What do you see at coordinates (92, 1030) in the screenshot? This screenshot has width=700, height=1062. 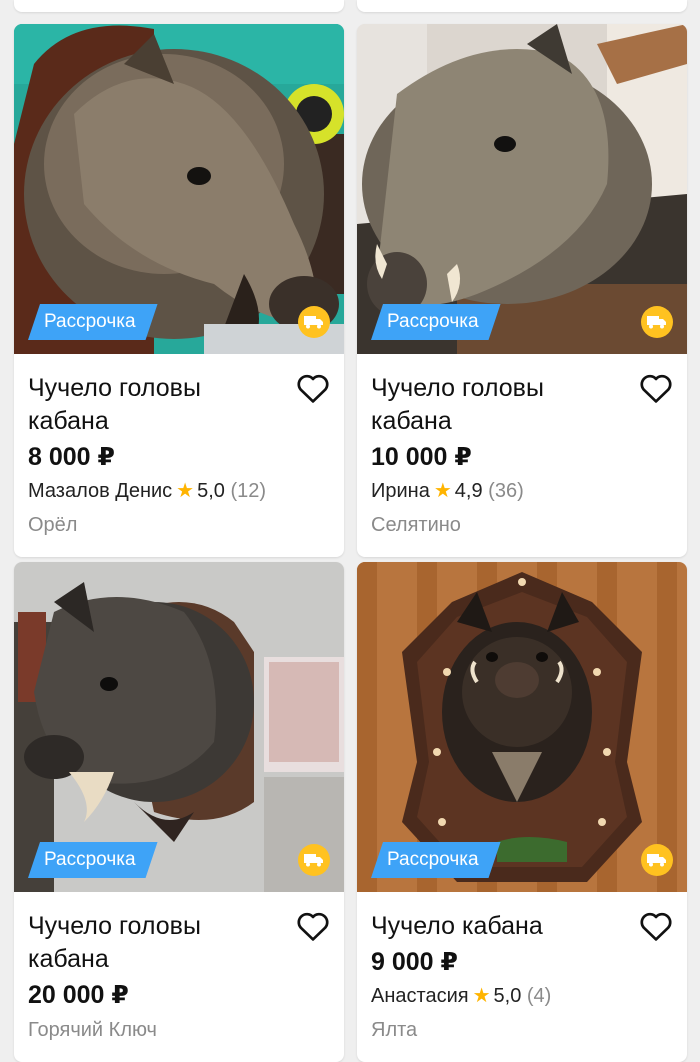 I see `listing-city: Горячий Ключ` at bounding box center [92, 1030].